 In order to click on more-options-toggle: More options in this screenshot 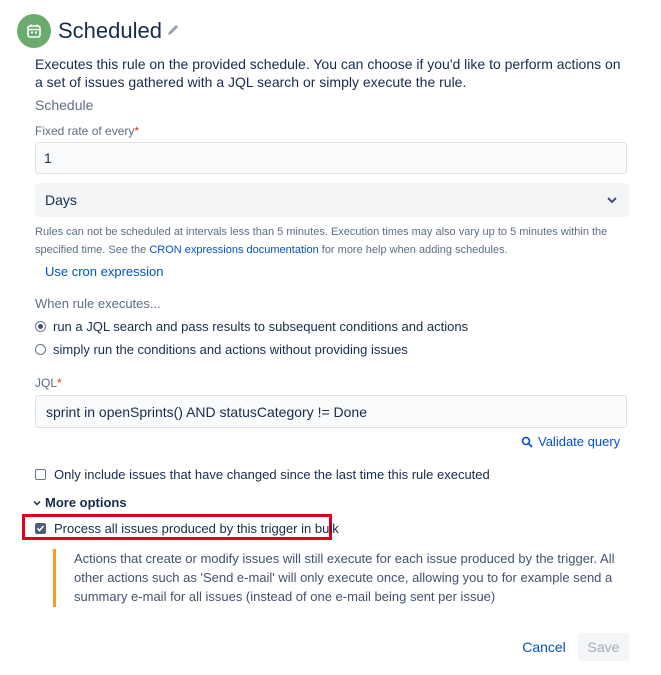, I will do `click(80, 502)`.